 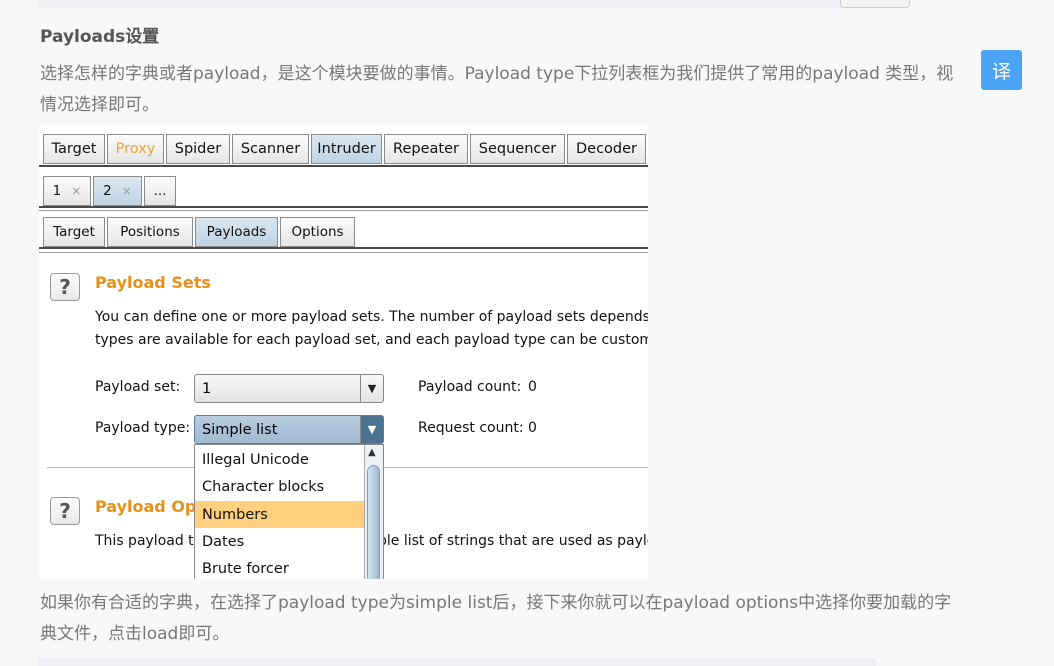 What do you see at coordinates (532, 387) in the screenshot?
I see `payload-count-value: 0` at bounding box center [532, 387].